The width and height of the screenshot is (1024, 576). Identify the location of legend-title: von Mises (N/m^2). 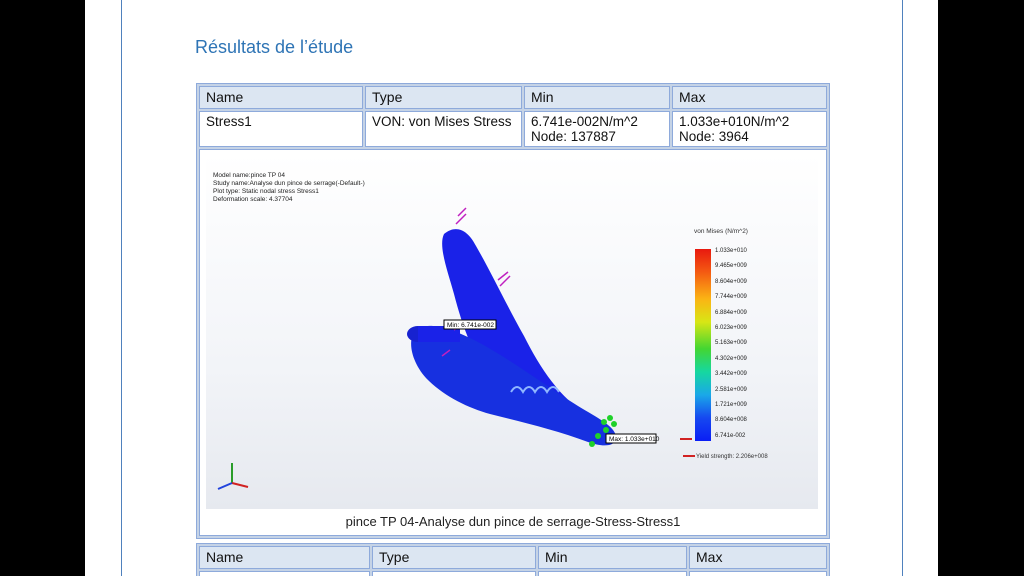
(721, 231).